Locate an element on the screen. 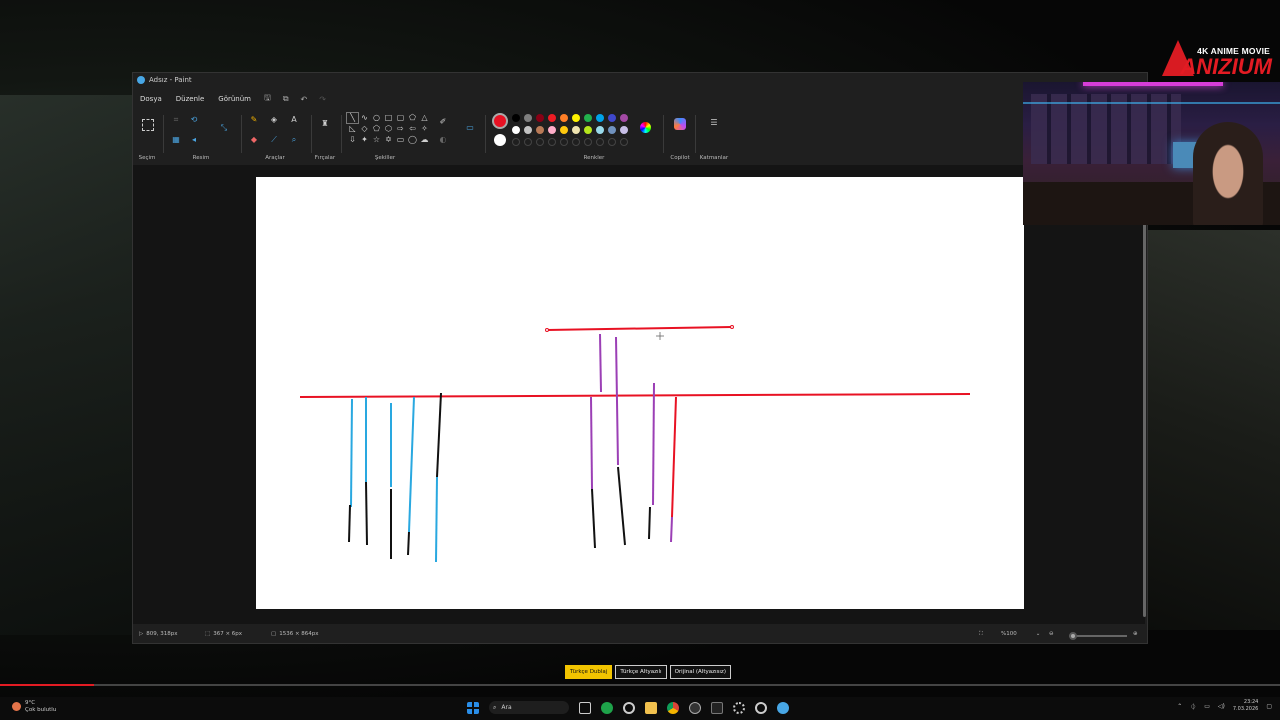  brushes-label: Fırçalar is located at coordinates (325, 158).